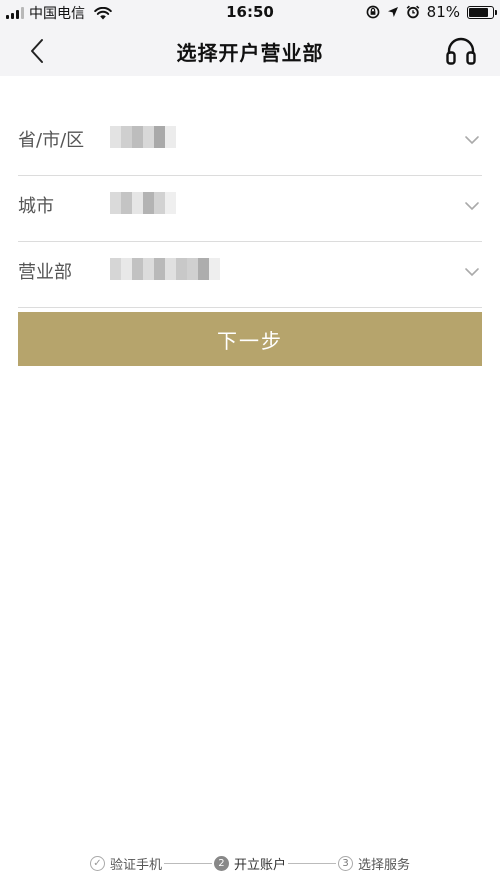 Image resolution: width=500 pixels, height=888 pixels. I want to click on step-select-service: 3 选择服务, so click(374, 863).